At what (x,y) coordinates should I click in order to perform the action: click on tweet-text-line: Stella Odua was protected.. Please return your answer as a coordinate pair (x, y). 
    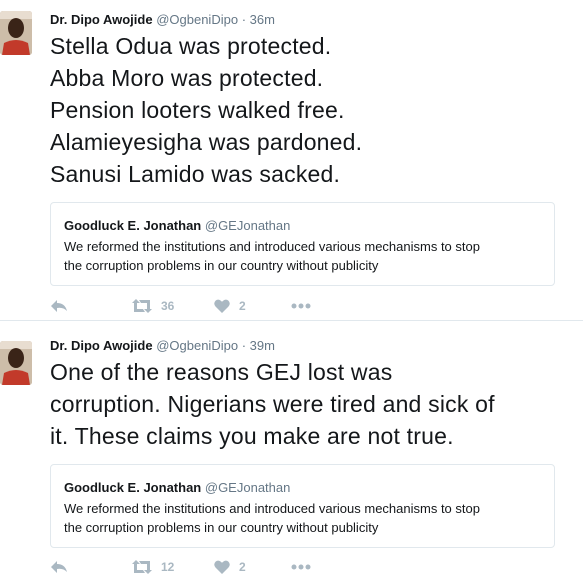
    Looking at the image, I should click on (191, 46).